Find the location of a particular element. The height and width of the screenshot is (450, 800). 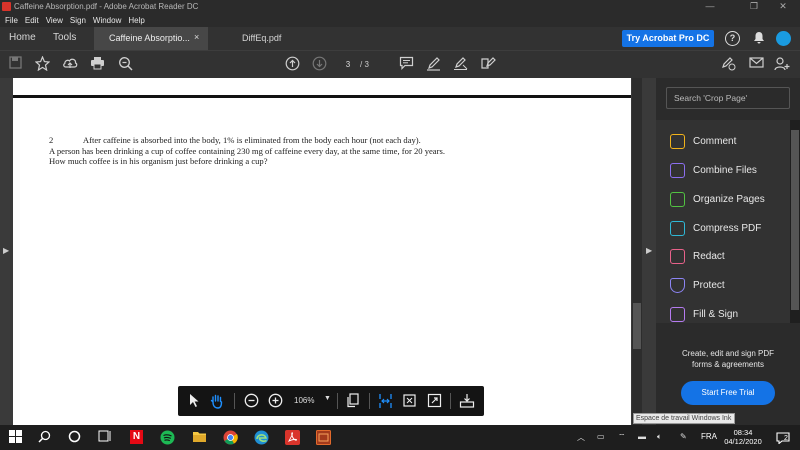

tool-fill-sign: Fill & Sign is located at coordinates (704, 314).